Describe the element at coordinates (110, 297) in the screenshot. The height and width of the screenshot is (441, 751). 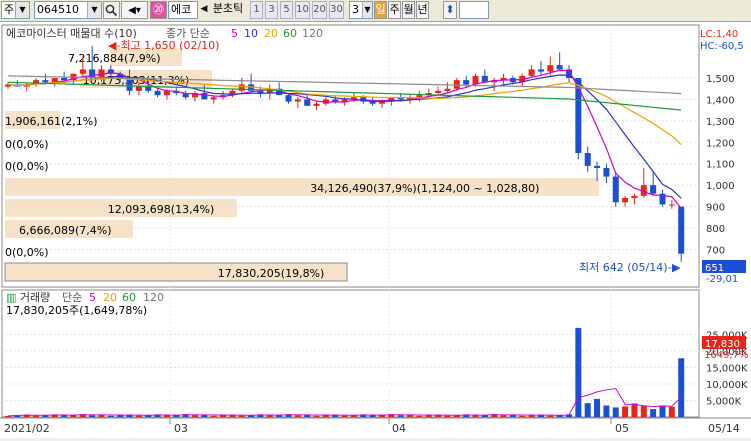
I see `vma20-label: 20` at that location.